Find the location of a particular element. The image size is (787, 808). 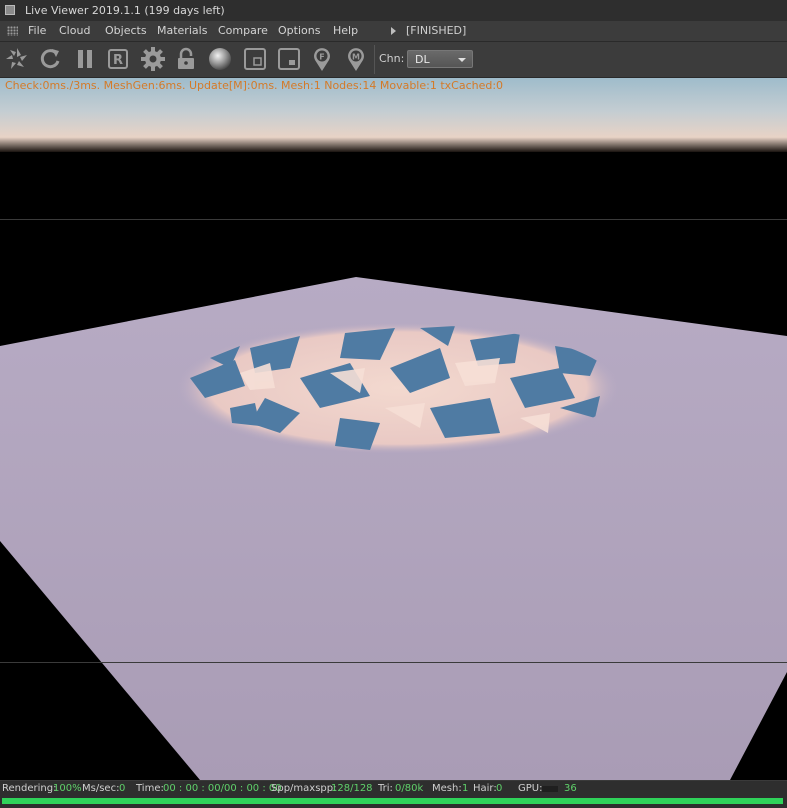

region-render-icon: R is located at coordinates (118, 59).